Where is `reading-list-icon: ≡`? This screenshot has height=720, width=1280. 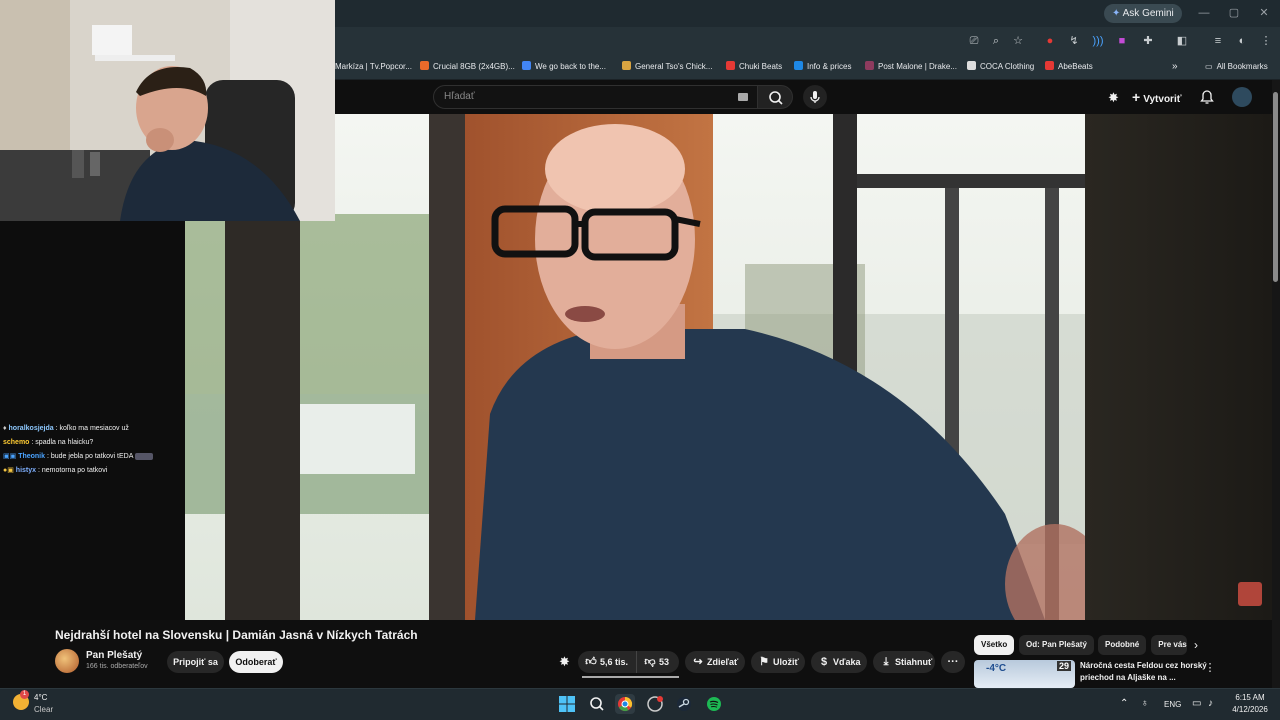
reading-list-icon: ≡ is located at coordinates (1218, 41).